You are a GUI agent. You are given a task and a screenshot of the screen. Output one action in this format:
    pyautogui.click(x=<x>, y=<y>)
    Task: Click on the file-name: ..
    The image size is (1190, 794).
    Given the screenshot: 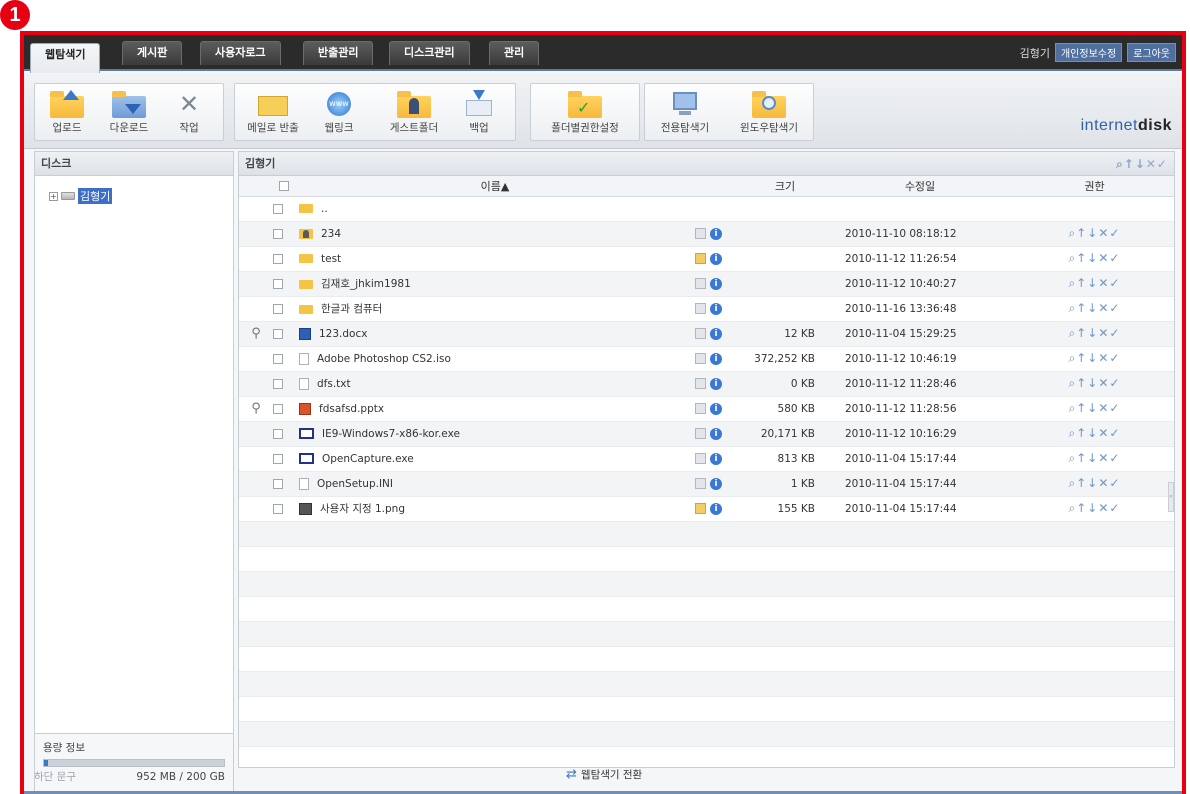 What is the action you would take?
    pyautogui.click(x=324, y=209)
    